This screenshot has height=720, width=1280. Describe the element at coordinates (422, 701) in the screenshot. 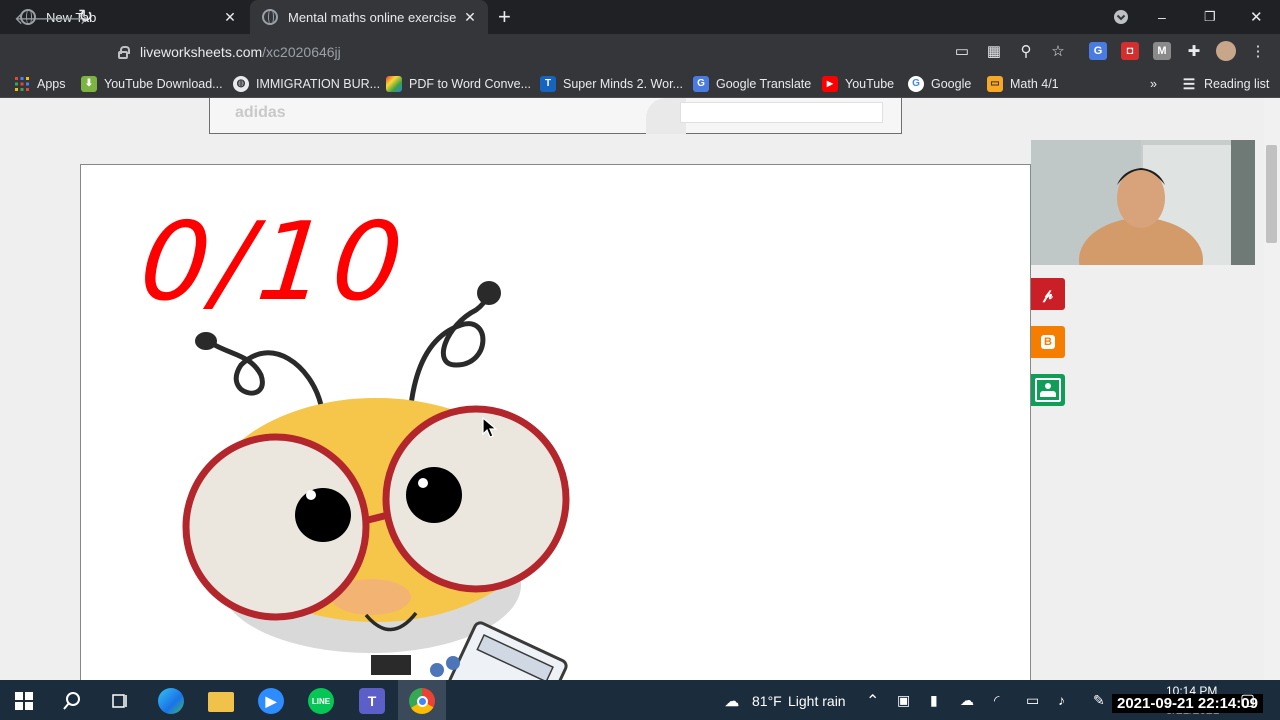

I see `chrome-browser-icon` at that location.